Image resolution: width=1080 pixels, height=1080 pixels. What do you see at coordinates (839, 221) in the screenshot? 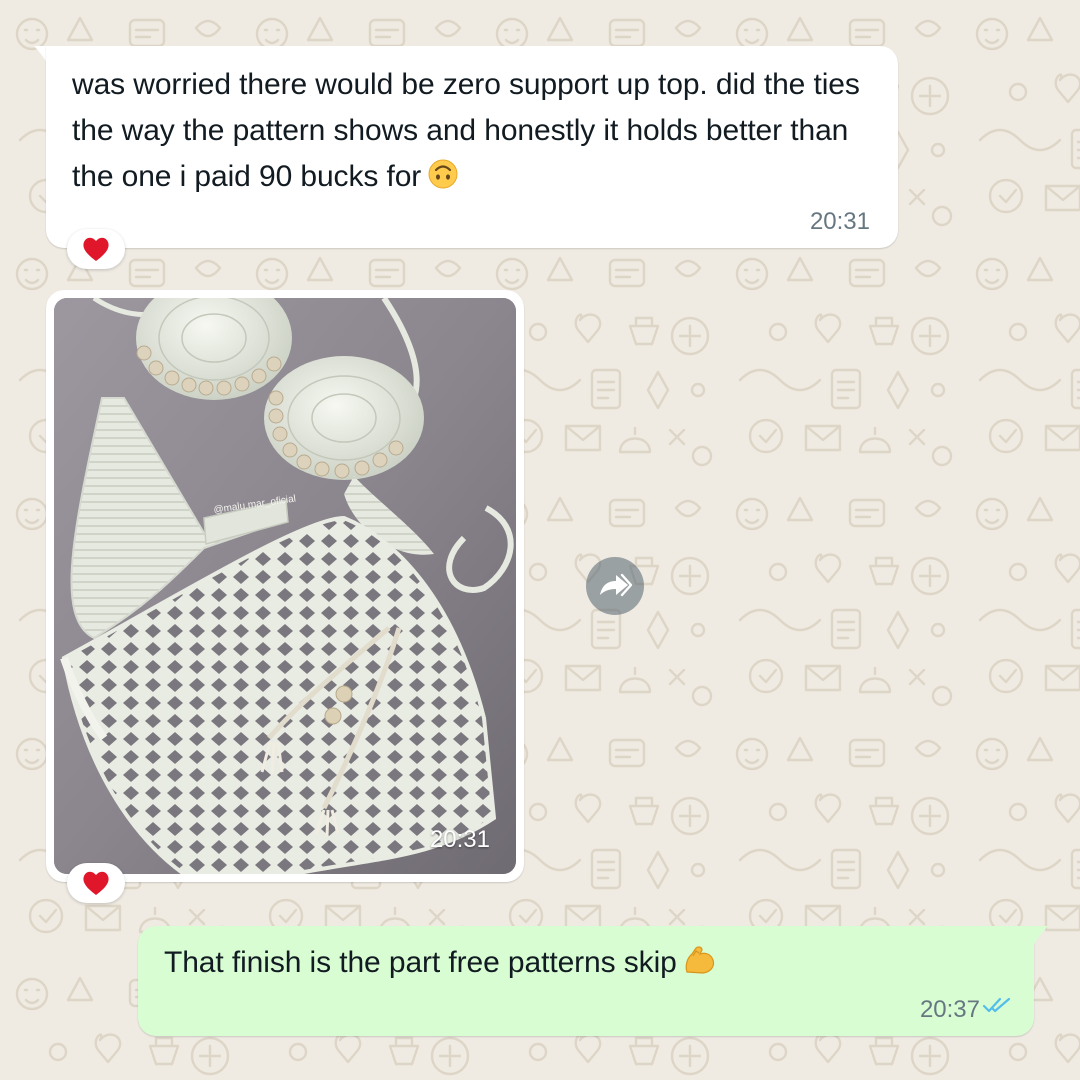
I see `message-timestamp: 20:31` at bounding box center [839, 221].